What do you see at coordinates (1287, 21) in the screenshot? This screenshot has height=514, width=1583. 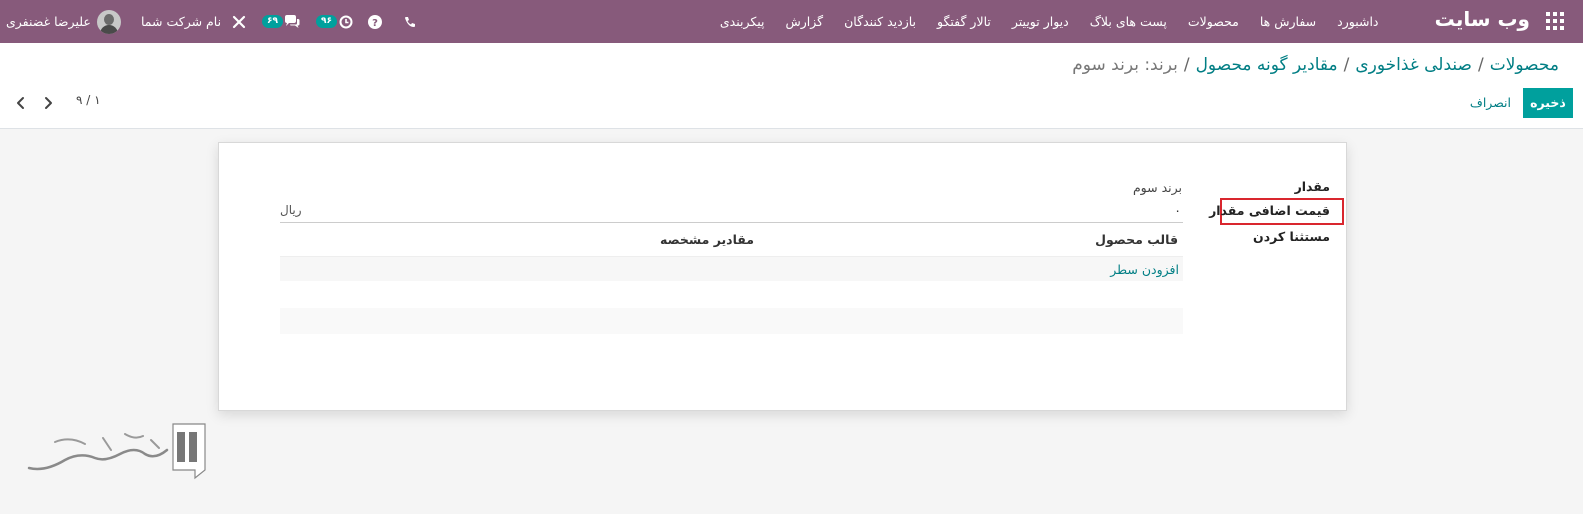 I see `menu-item-orders: سفارش ها` at bounding box center [1287, 21].